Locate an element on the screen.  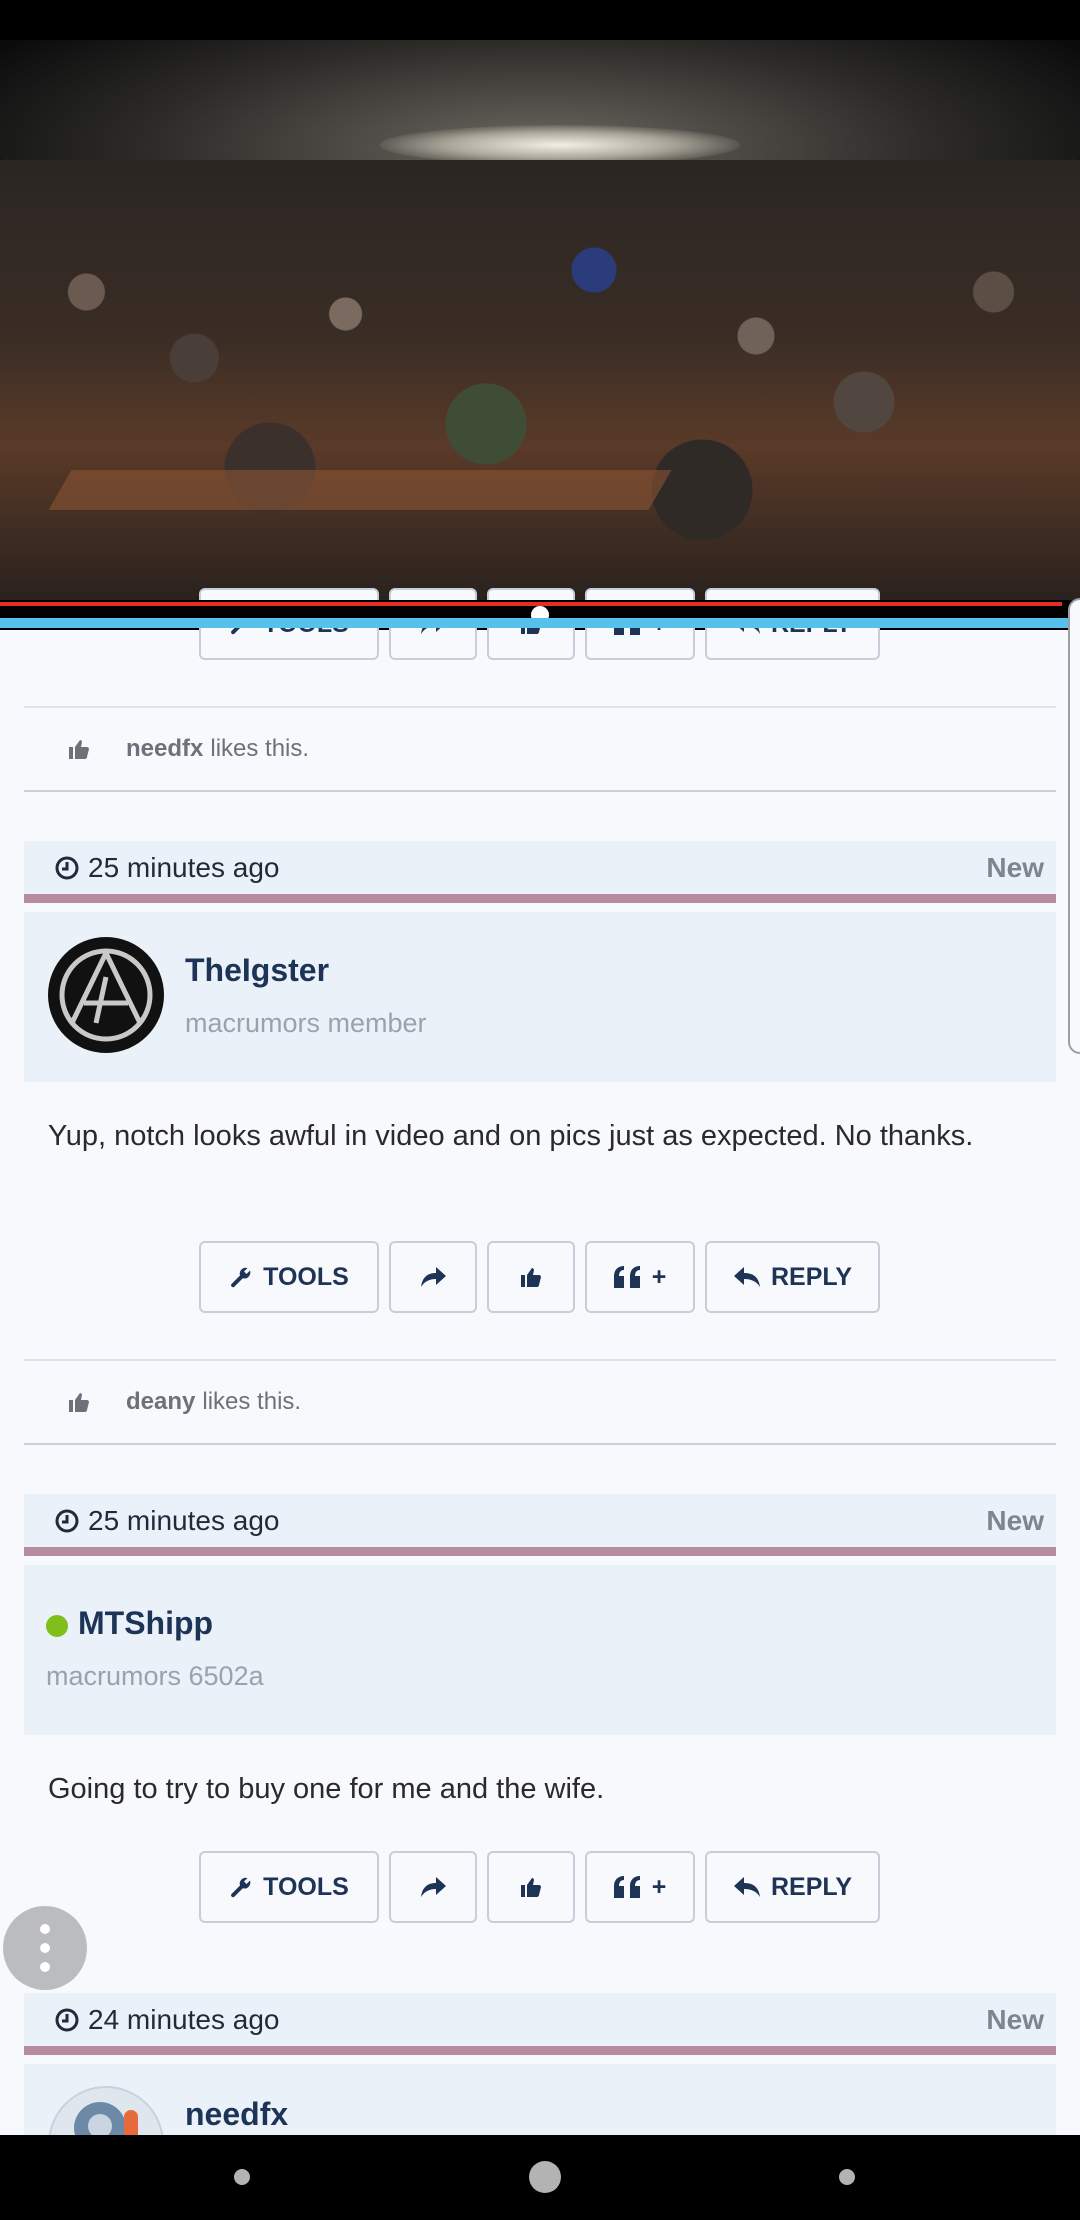
post-time-text: 24 minutes ago is located at coordinates (184, 2019).